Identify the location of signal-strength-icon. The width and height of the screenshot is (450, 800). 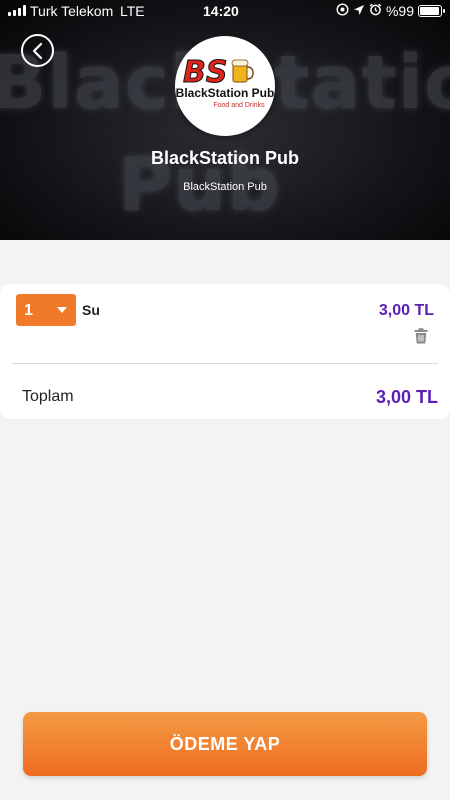
(17, 10).